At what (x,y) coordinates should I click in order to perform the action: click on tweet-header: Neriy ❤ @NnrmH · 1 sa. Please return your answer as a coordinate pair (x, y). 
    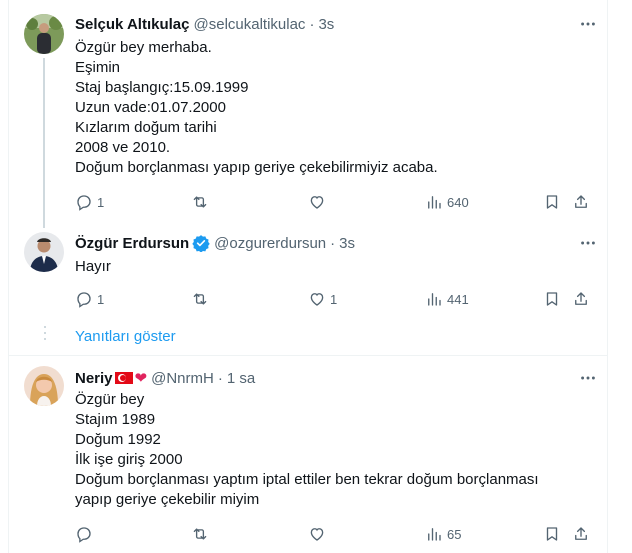
    Looking at the image, I should click on (165, 378).